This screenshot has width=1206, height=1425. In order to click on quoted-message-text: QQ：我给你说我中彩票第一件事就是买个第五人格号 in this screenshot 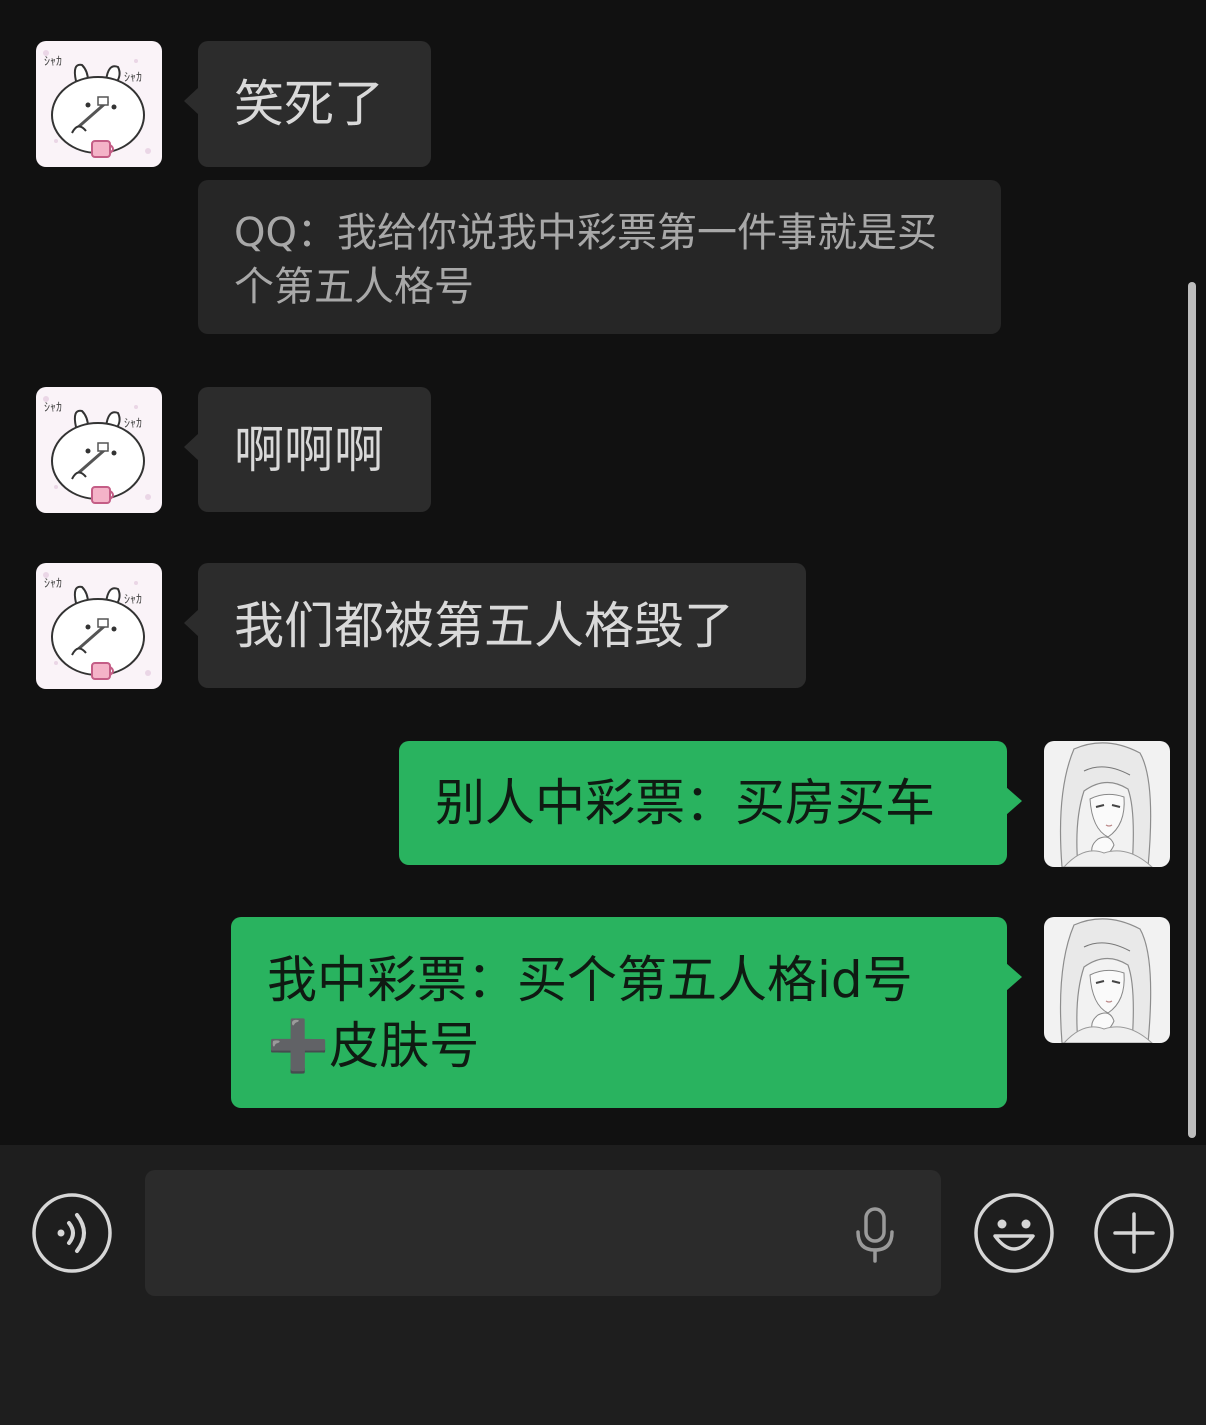, I will do `click(585, 260)`.